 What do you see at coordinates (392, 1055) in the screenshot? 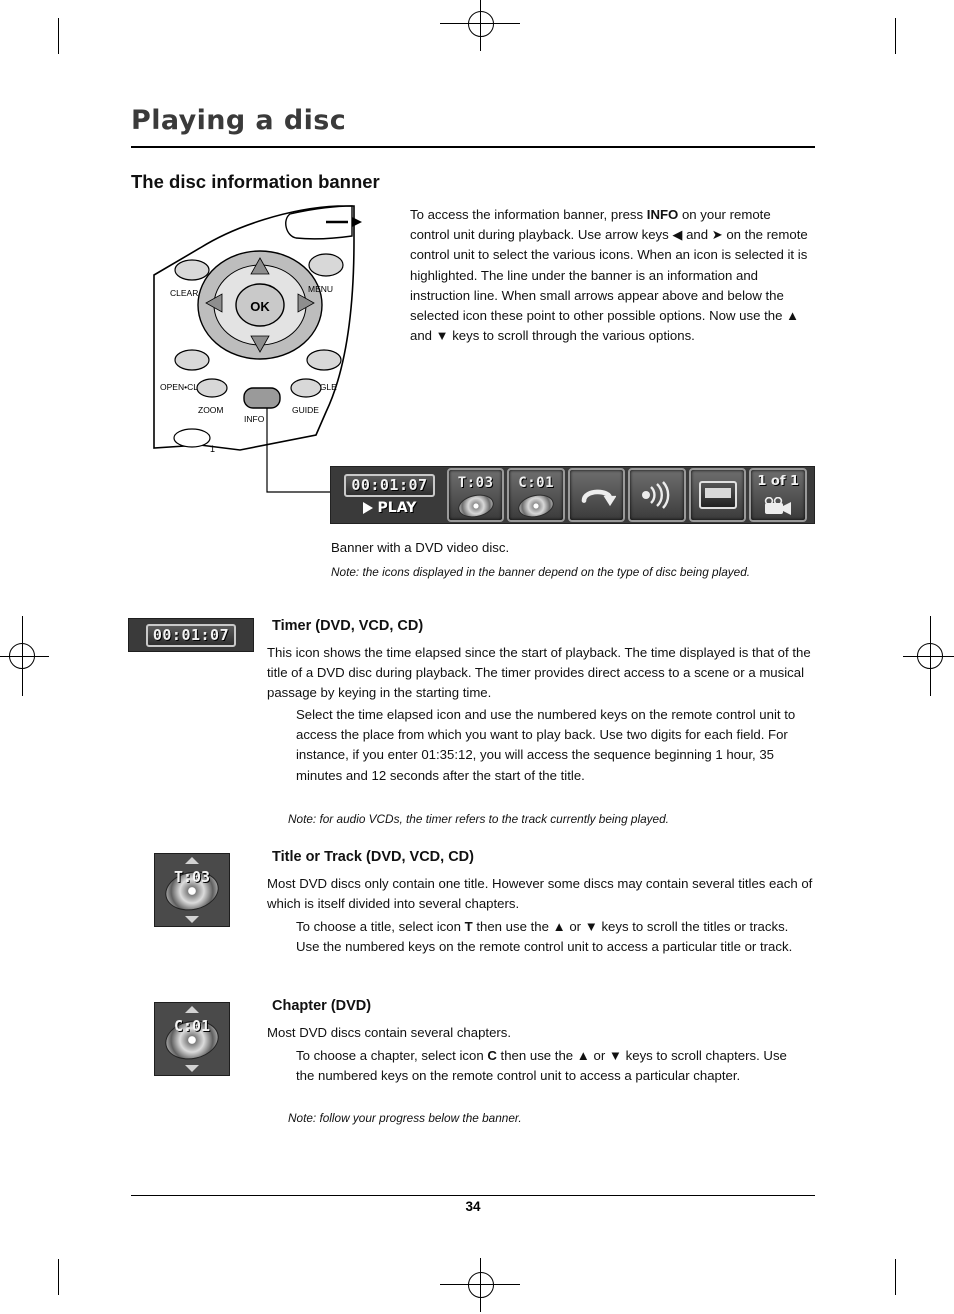
I see `chapter-indent-1: To choose a chapter, select icon` at bounding box center [392, 1055].